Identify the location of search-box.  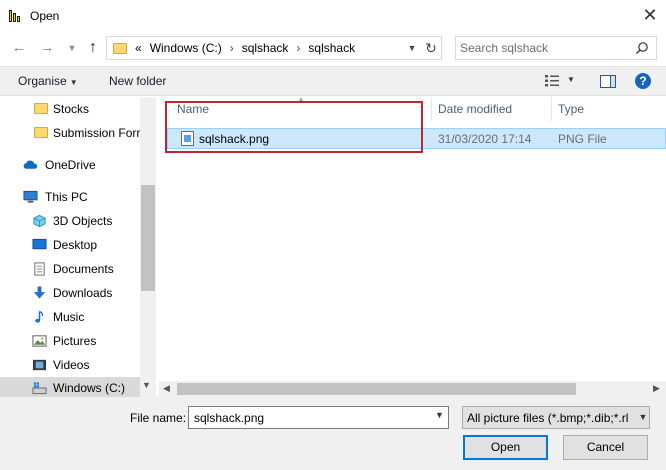
(556, 48).